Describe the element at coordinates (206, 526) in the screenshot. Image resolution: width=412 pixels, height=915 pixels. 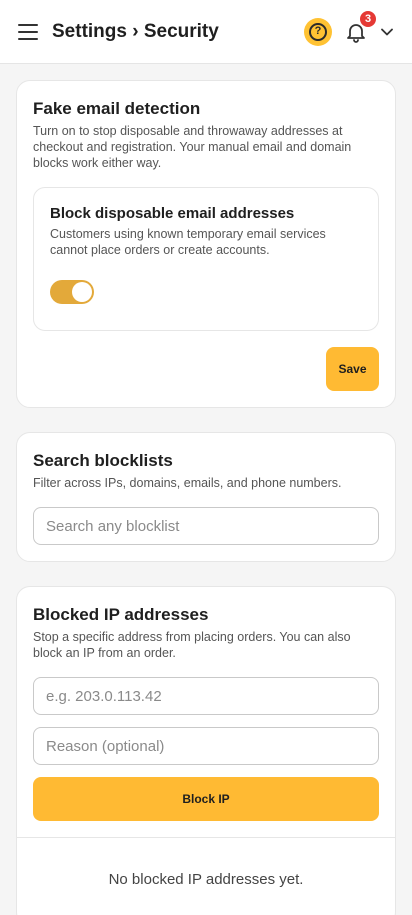
I see `search-input` at that location.